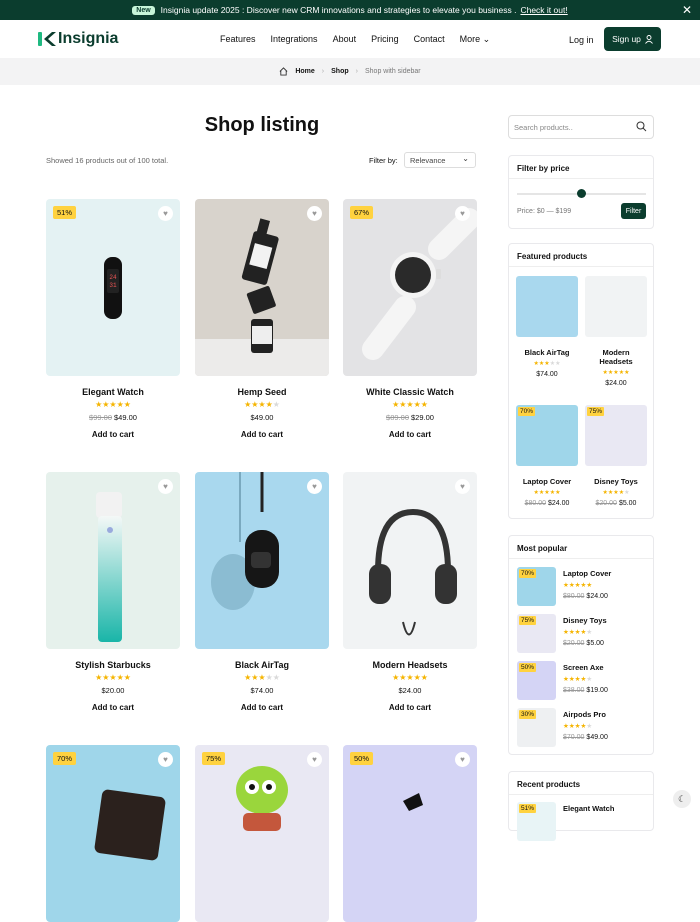 The image size is (700, 922). I want to click on popular-item-price: $19.00, so click(597, 690).